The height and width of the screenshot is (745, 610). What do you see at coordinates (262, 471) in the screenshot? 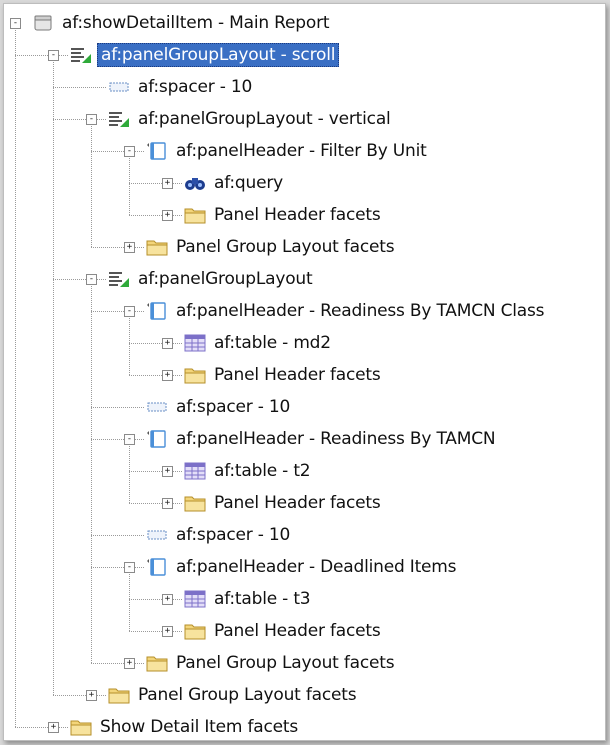
I see `tree-node-label: af:table - t2` at bounding box center [262, 471].